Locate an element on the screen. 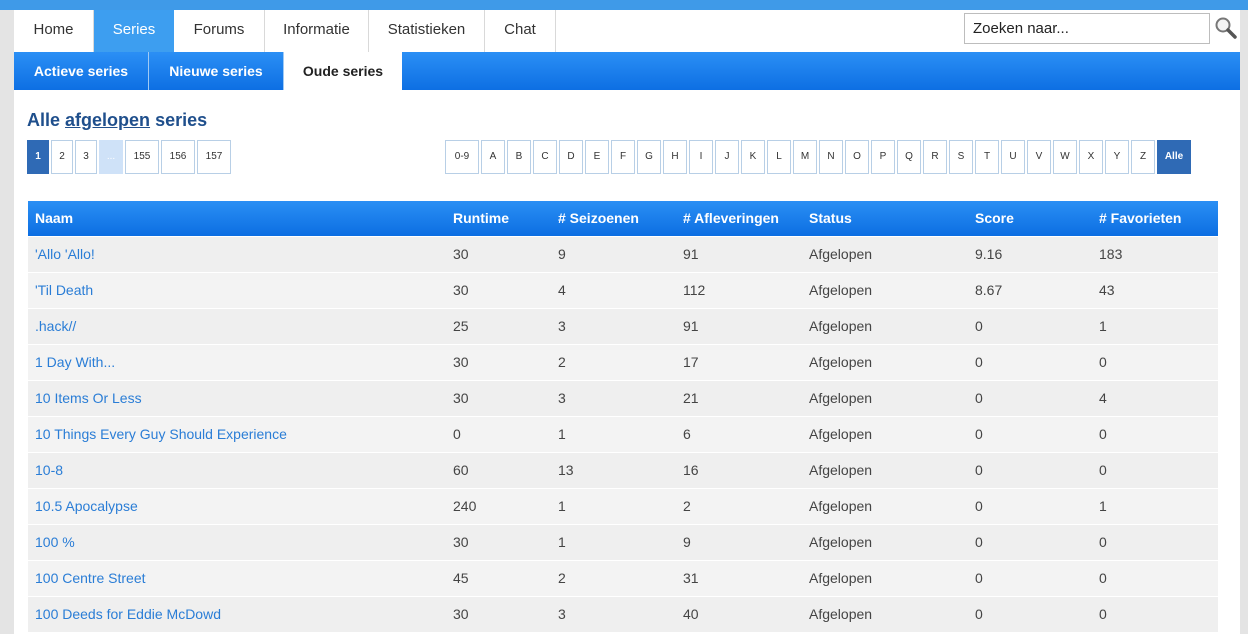 Image resolution: width=1248 pixels, height=634 pixels. letter-link: V is located at coordinates (1039, 157).